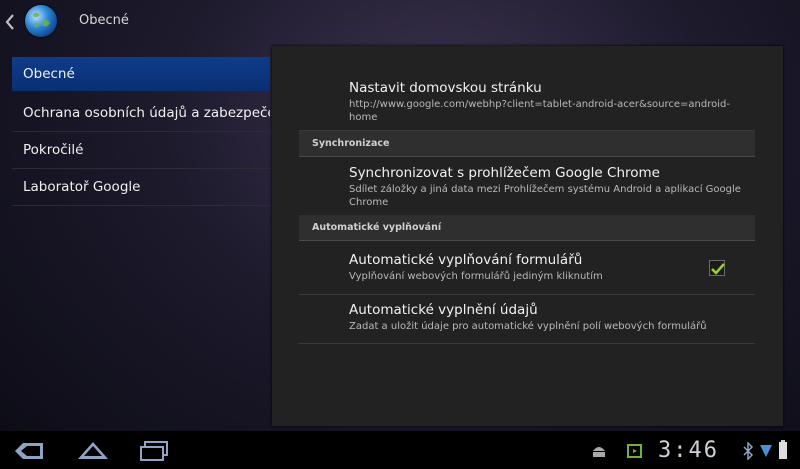 The width and height of the screenshot is (800, 469). What do you see at coordinates (466, 260) in the screenshot?
I see `pref-autofill-forms-title: Automatické vyplňování formulářů` at bounding box center [466, 260].